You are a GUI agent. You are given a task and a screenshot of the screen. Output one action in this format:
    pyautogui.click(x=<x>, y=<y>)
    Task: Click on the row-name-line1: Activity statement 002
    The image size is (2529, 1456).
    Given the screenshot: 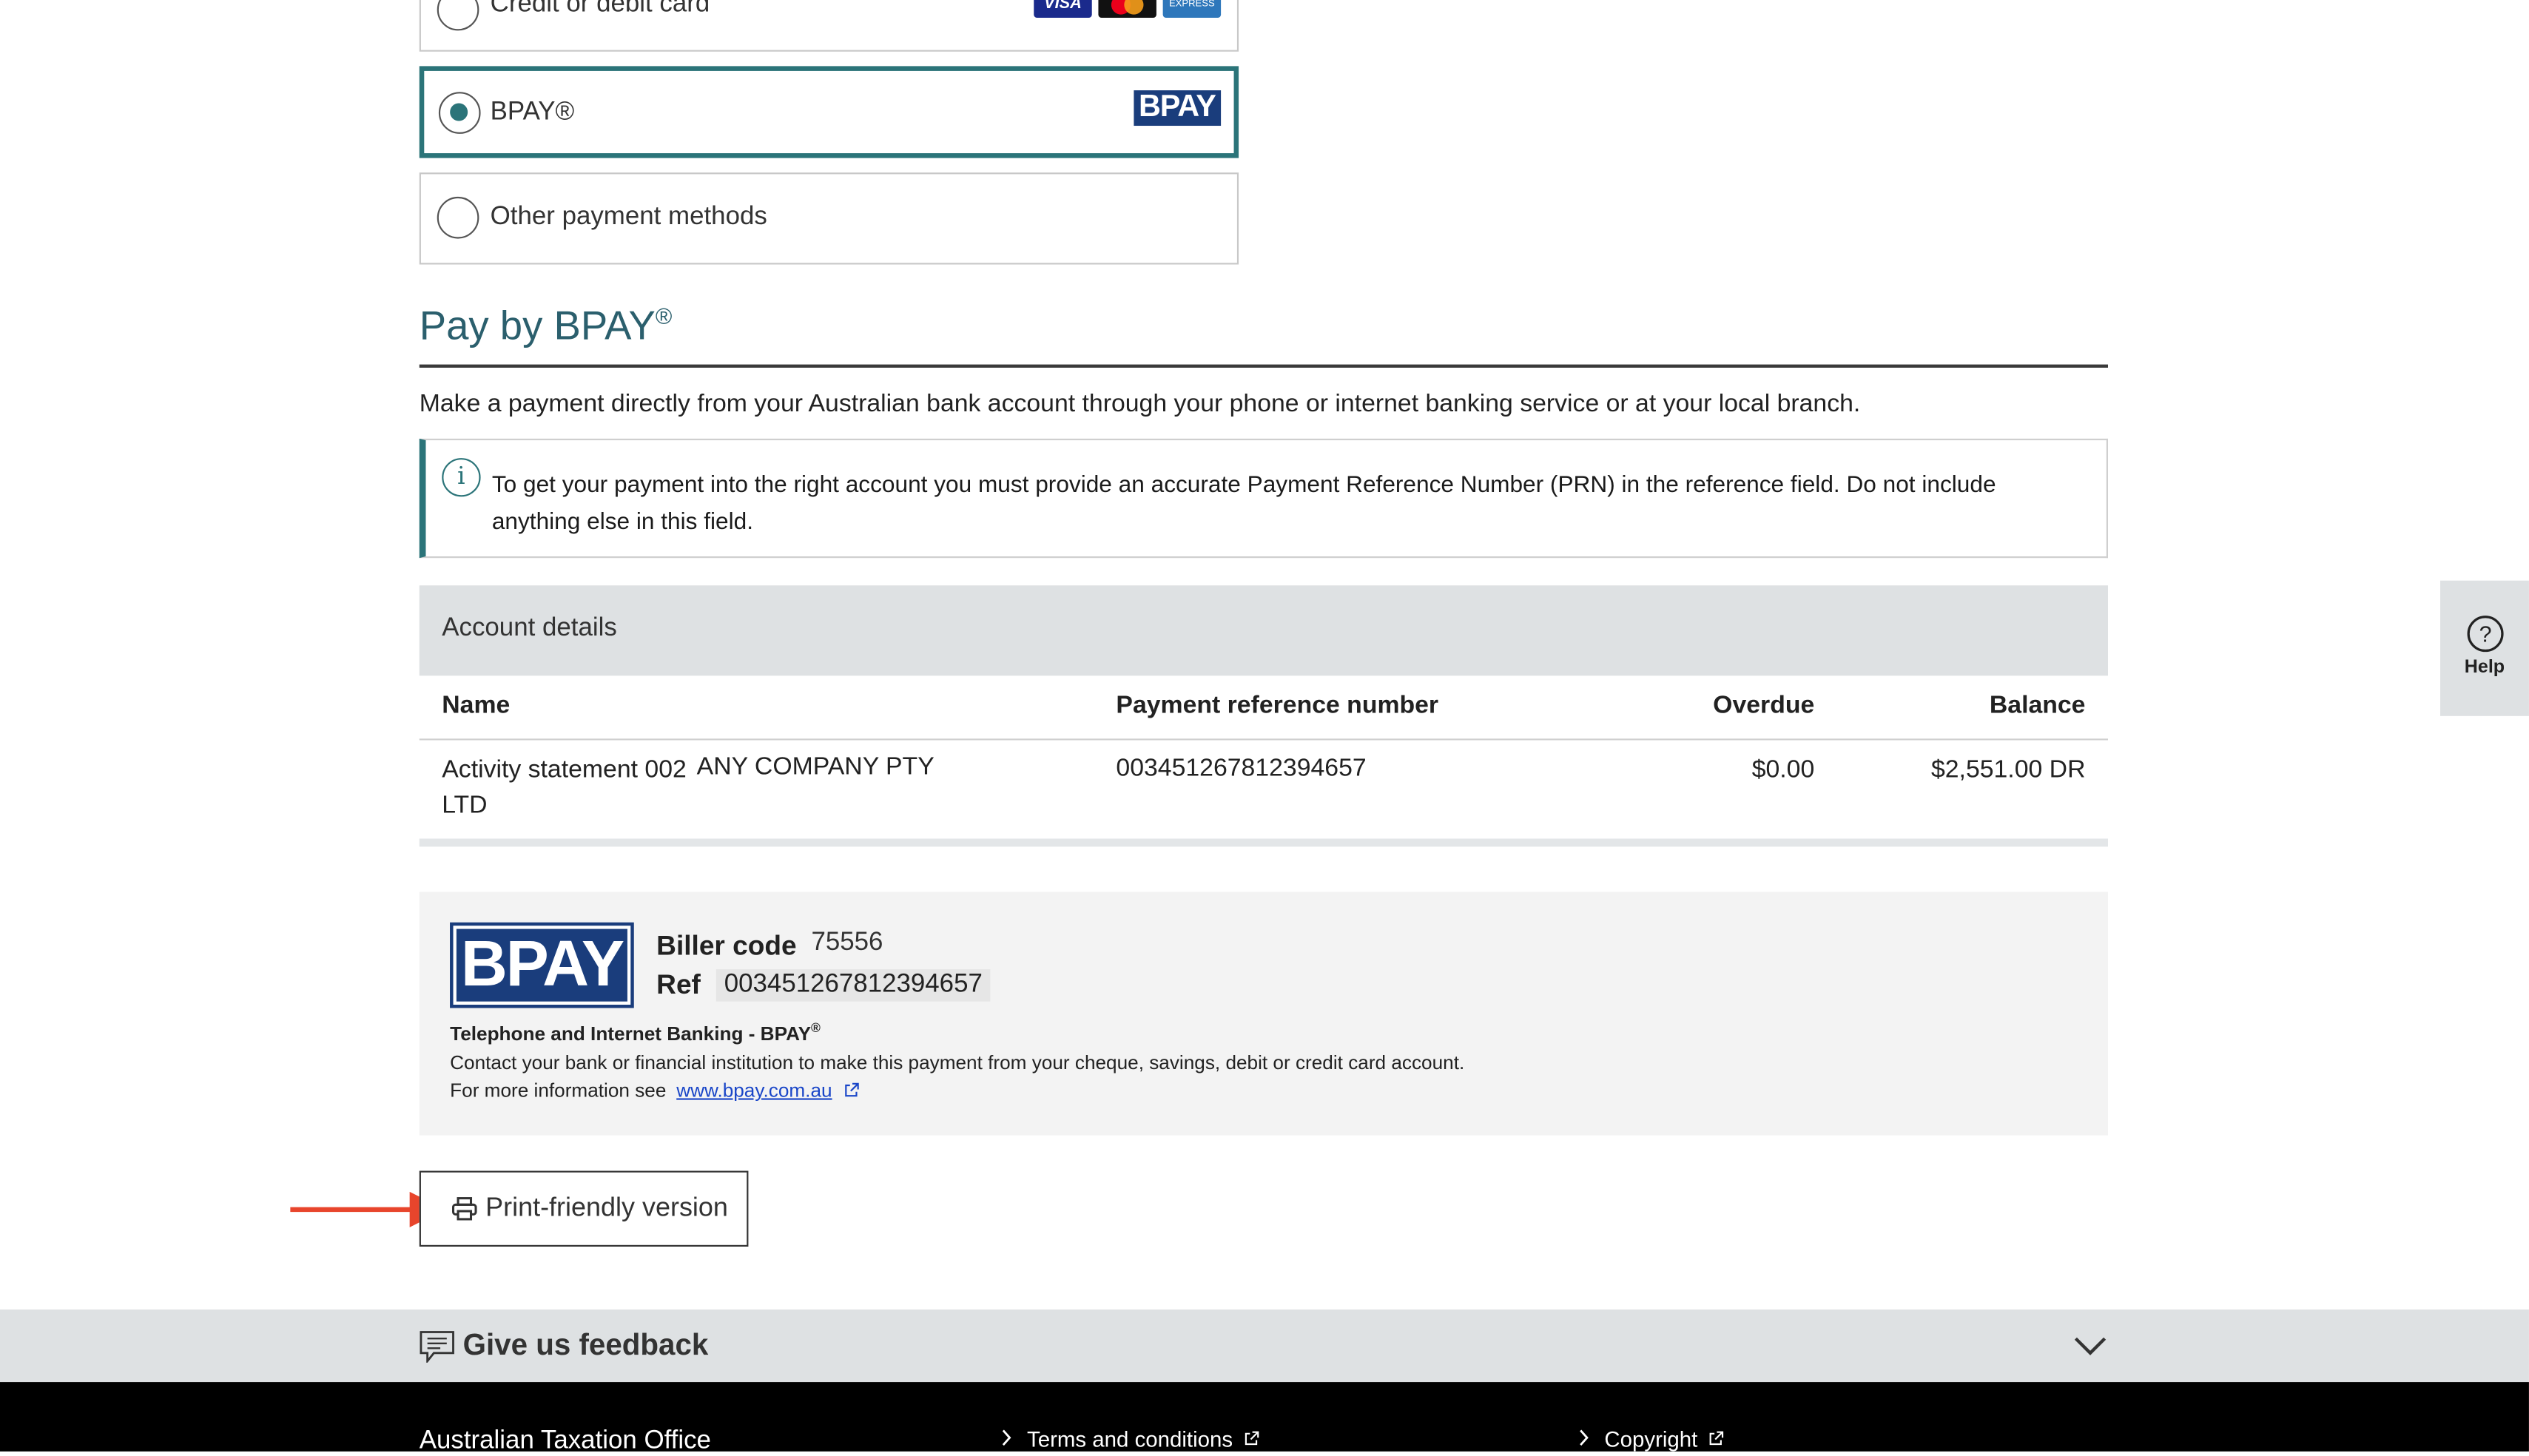 What is the action you would take?
    pyautogui.click(x=565, y=770)
    